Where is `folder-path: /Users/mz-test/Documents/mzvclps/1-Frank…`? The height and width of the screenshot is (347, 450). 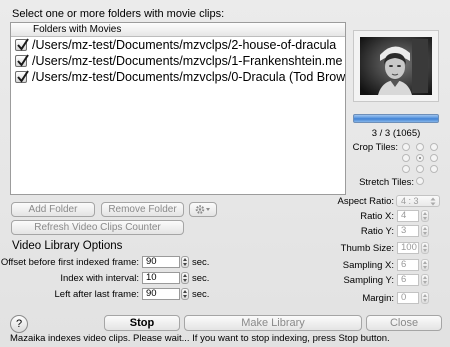 folder-path: /Users/mz-test/Documents/mzvclps/1-Frank… is located at coordinates (187, 61).